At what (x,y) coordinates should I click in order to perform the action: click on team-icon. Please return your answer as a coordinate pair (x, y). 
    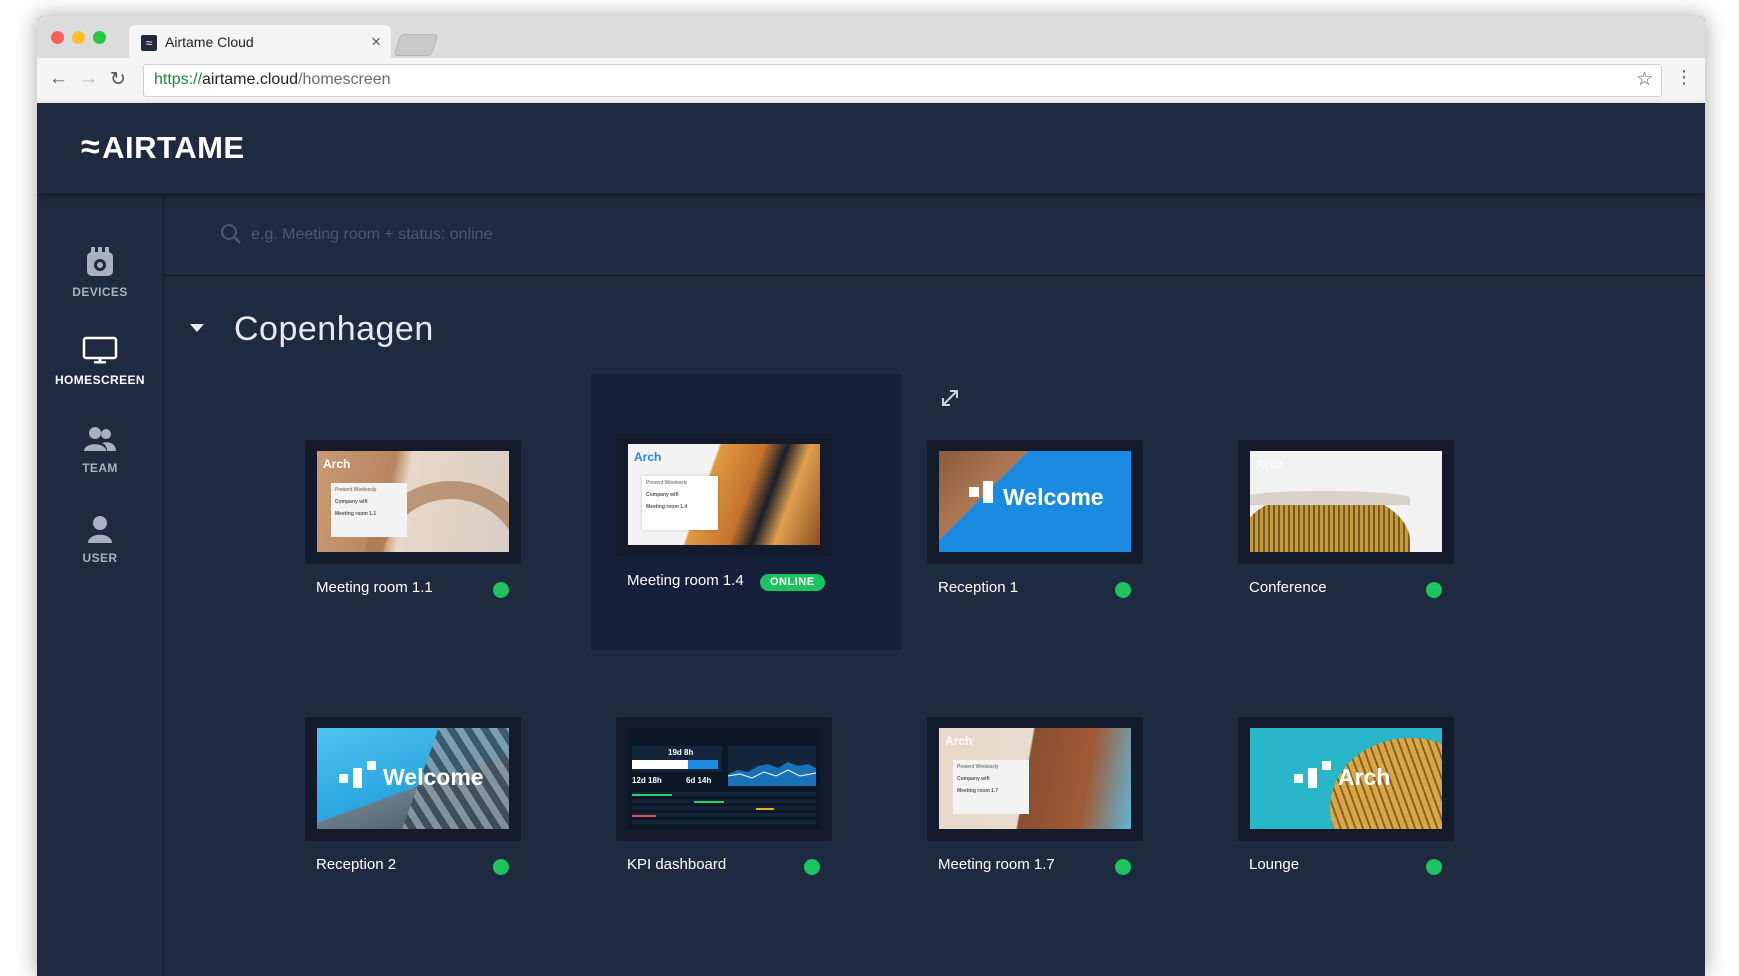
    Looking at the image, I should click on (100, 439).